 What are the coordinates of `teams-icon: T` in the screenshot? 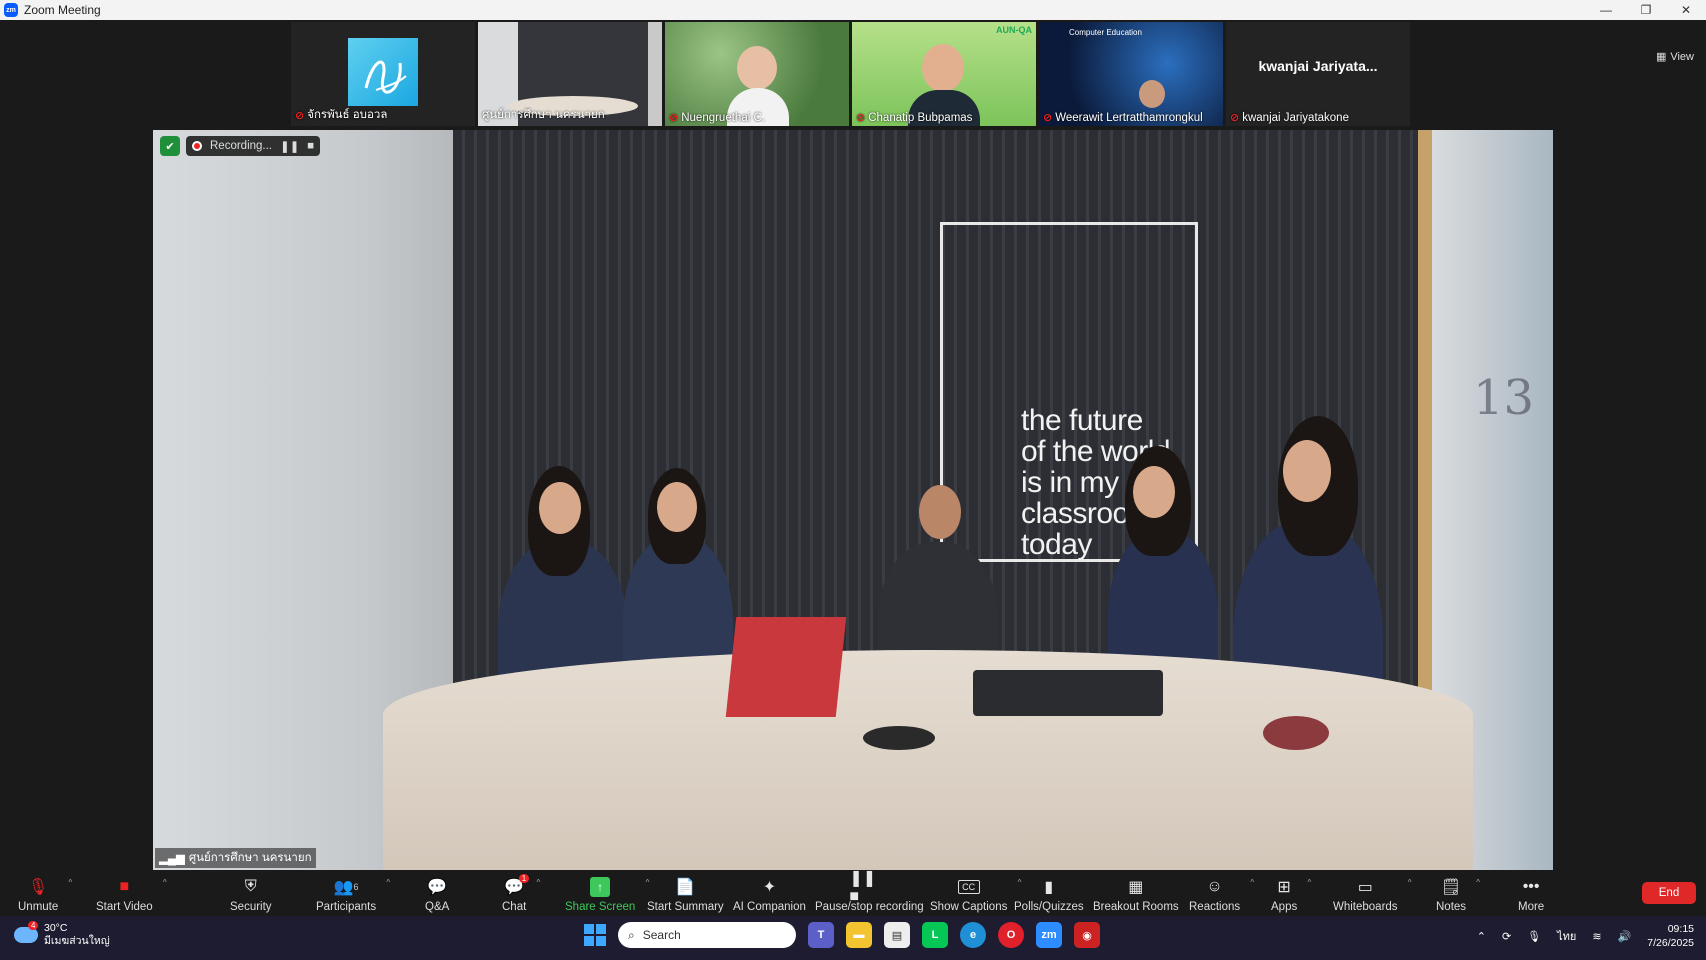 It's located at (821, 935).